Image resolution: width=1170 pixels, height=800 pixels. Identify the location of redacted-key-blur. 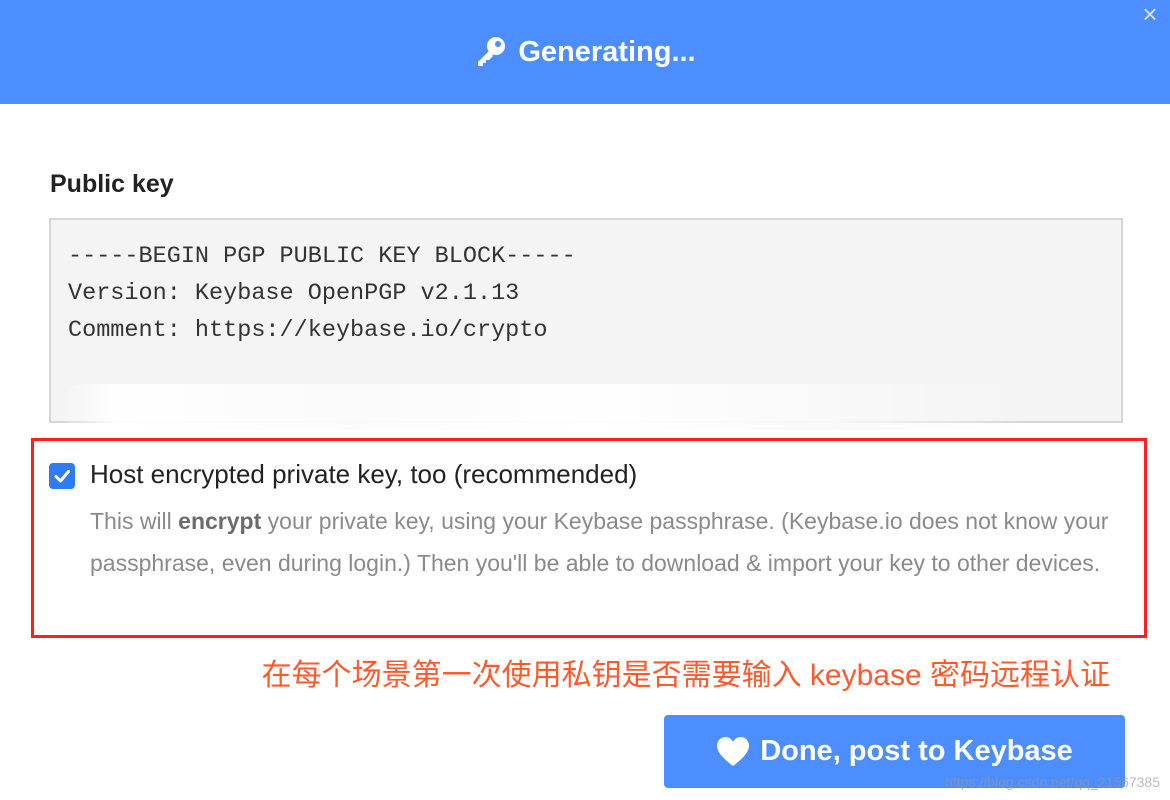
(545, 407).